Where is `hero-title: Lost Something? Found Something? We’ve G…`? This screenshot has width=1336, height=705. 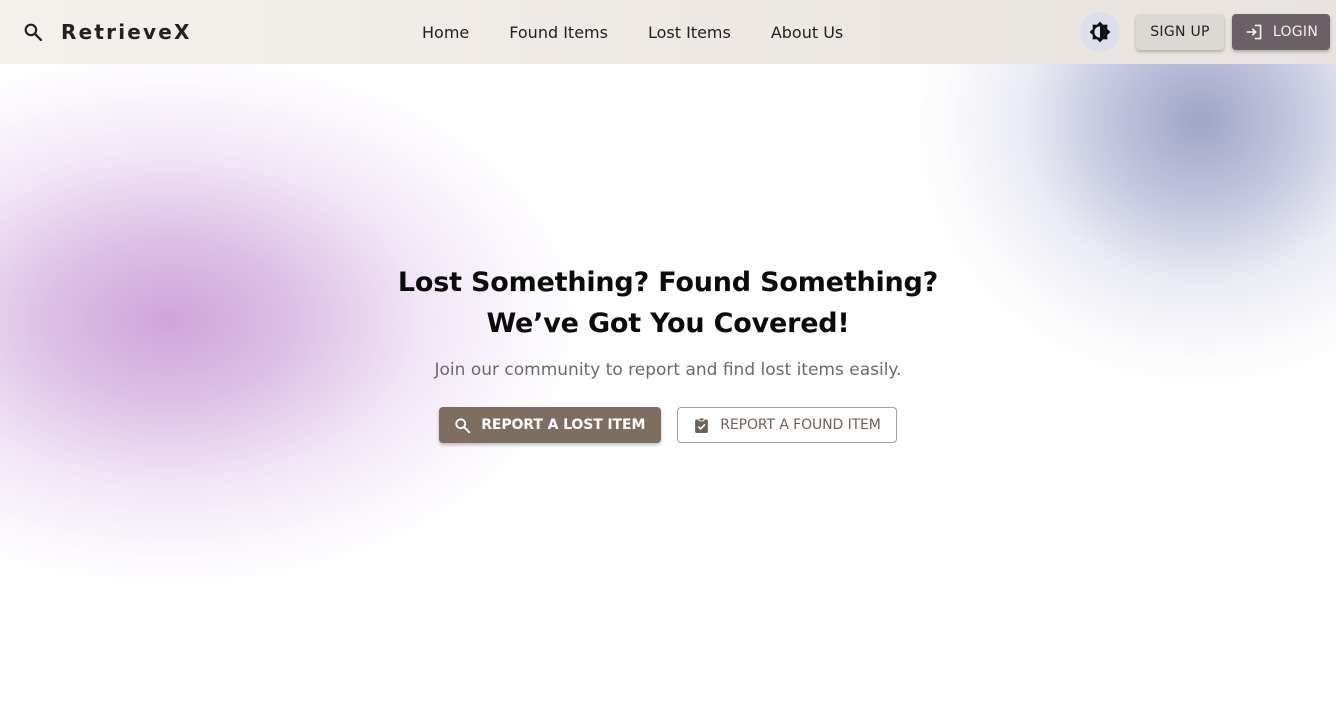 hero-title: Lost Something? Found Something? We’ve G… is located at coordinates (668, 303).